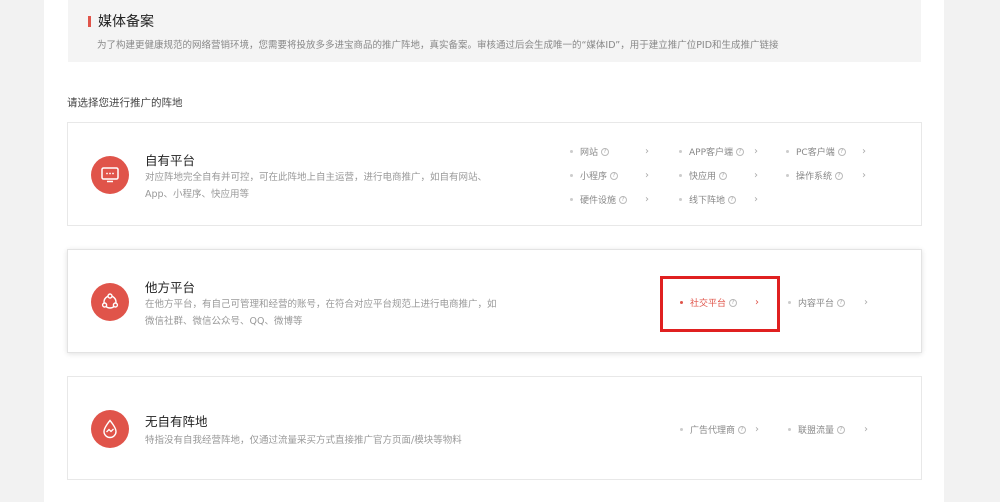 This screenshot has width=1000, height=502. Describe the element at coordinates (816, 431) in the screenshot. I see `option-label: 联盟流量` at that location.